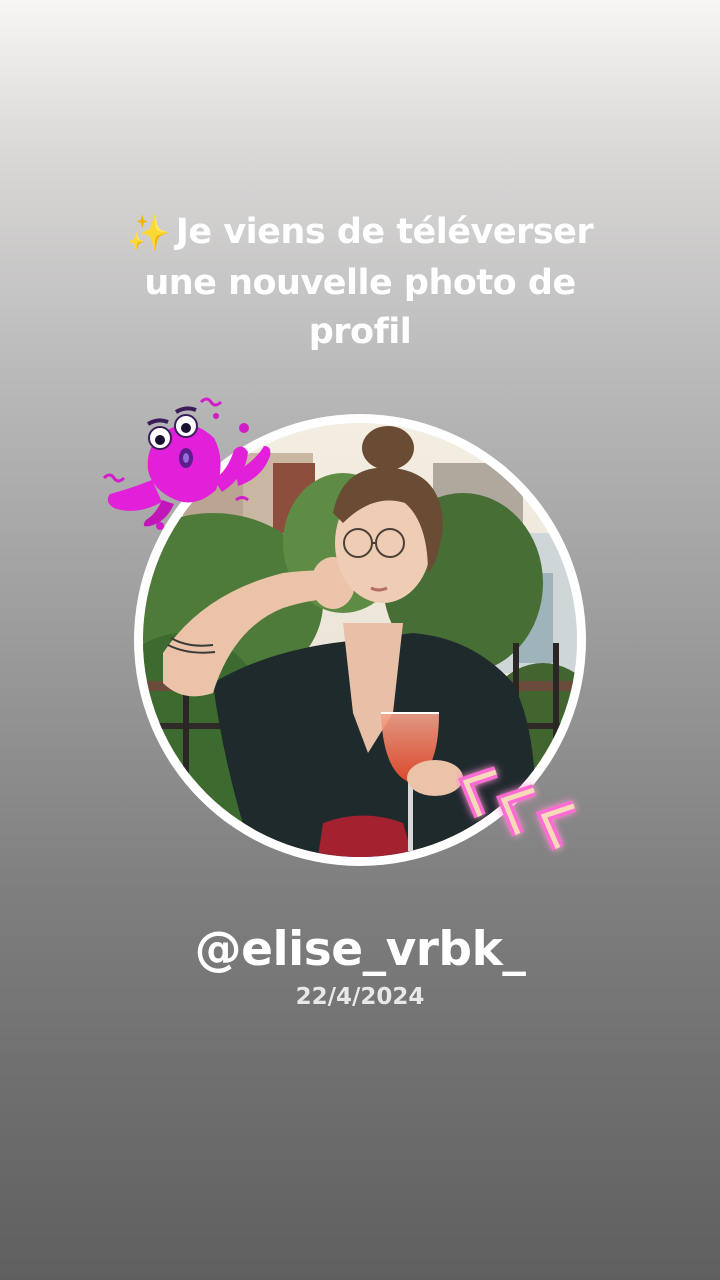 This screenshot has width=720, height=1280. I want to click on neon-chevrons-sticker, so click(526, 808).